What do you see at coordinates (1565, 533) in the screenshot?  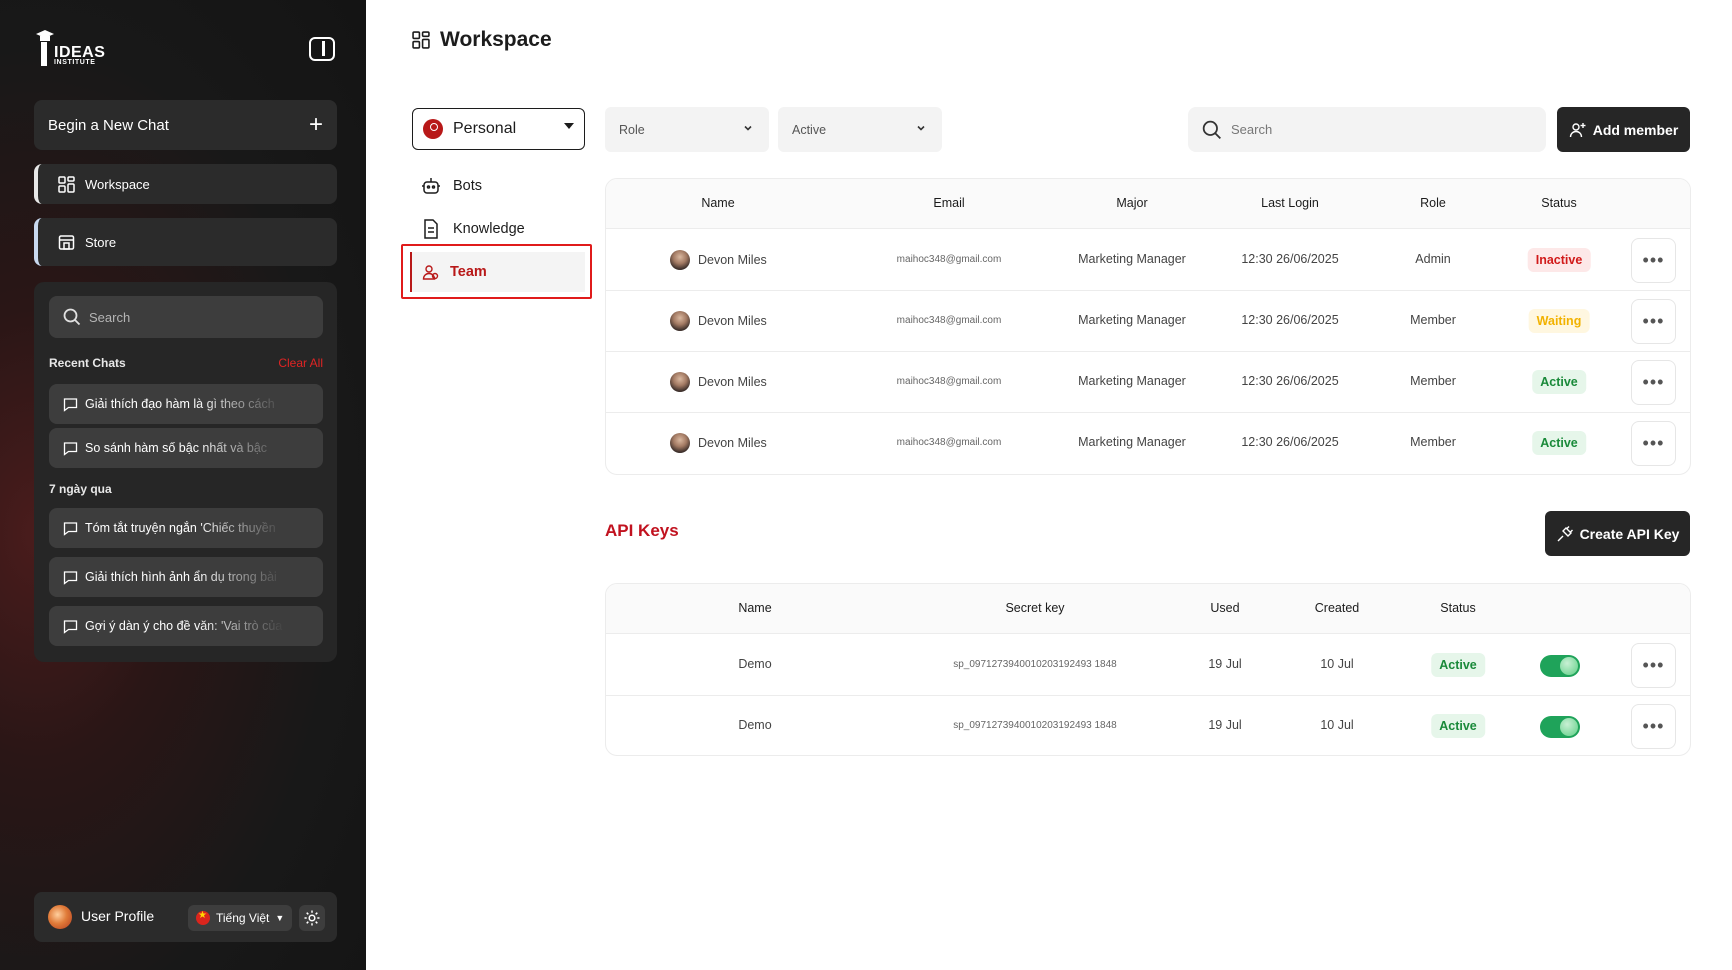 I see `plug-icon` at bounding box center [1565, 533].